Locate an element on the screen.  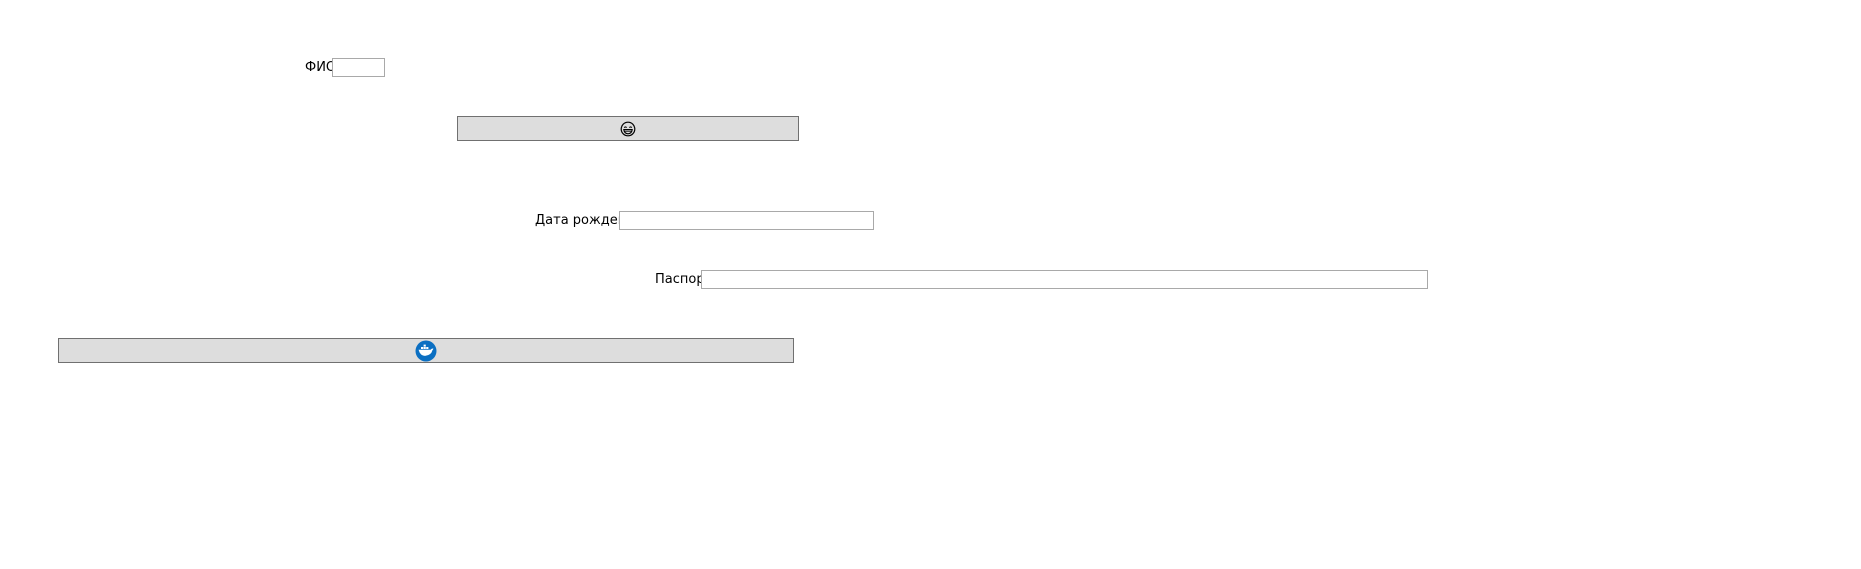
emoji-button is located at coordinates (628, 128).